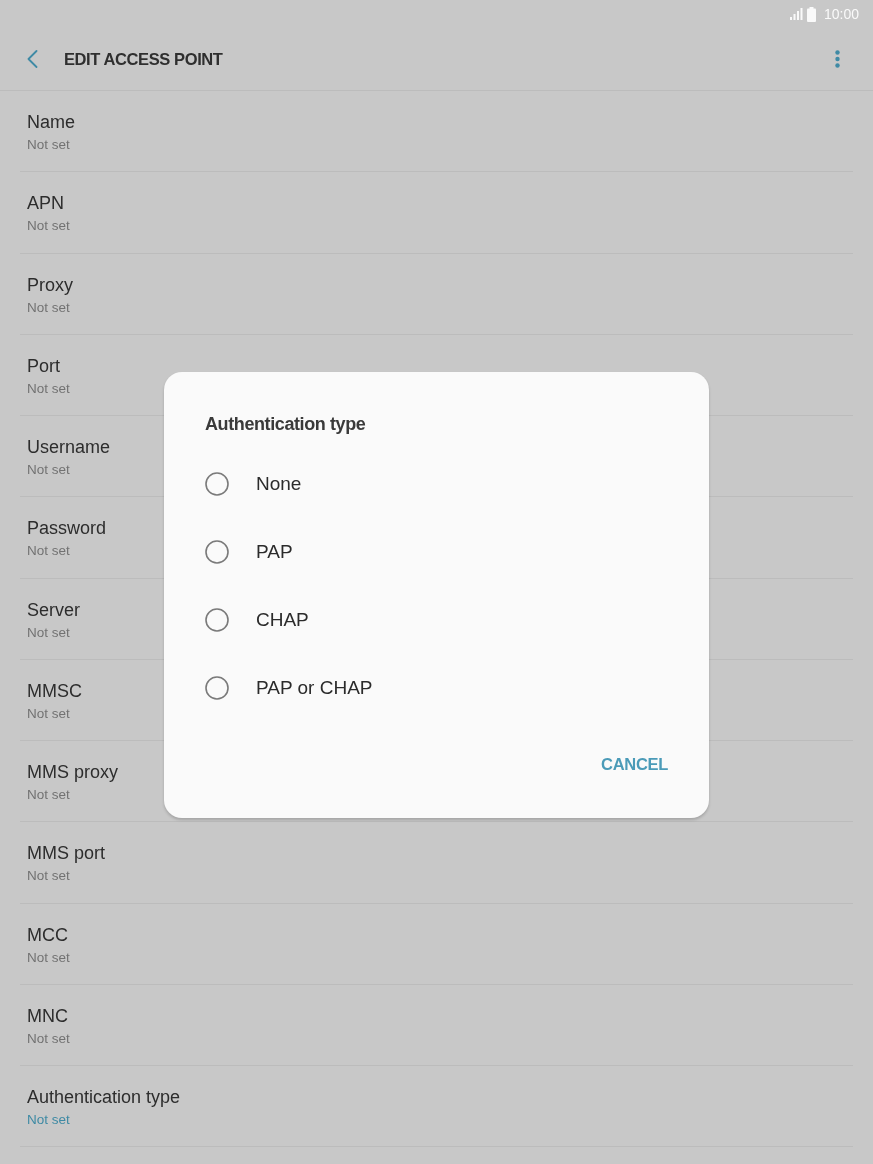 The image size is (873, 1164). Describe the element at coordinates (69, 447) in the screenshot. I see `setting-label: Username` at that location.